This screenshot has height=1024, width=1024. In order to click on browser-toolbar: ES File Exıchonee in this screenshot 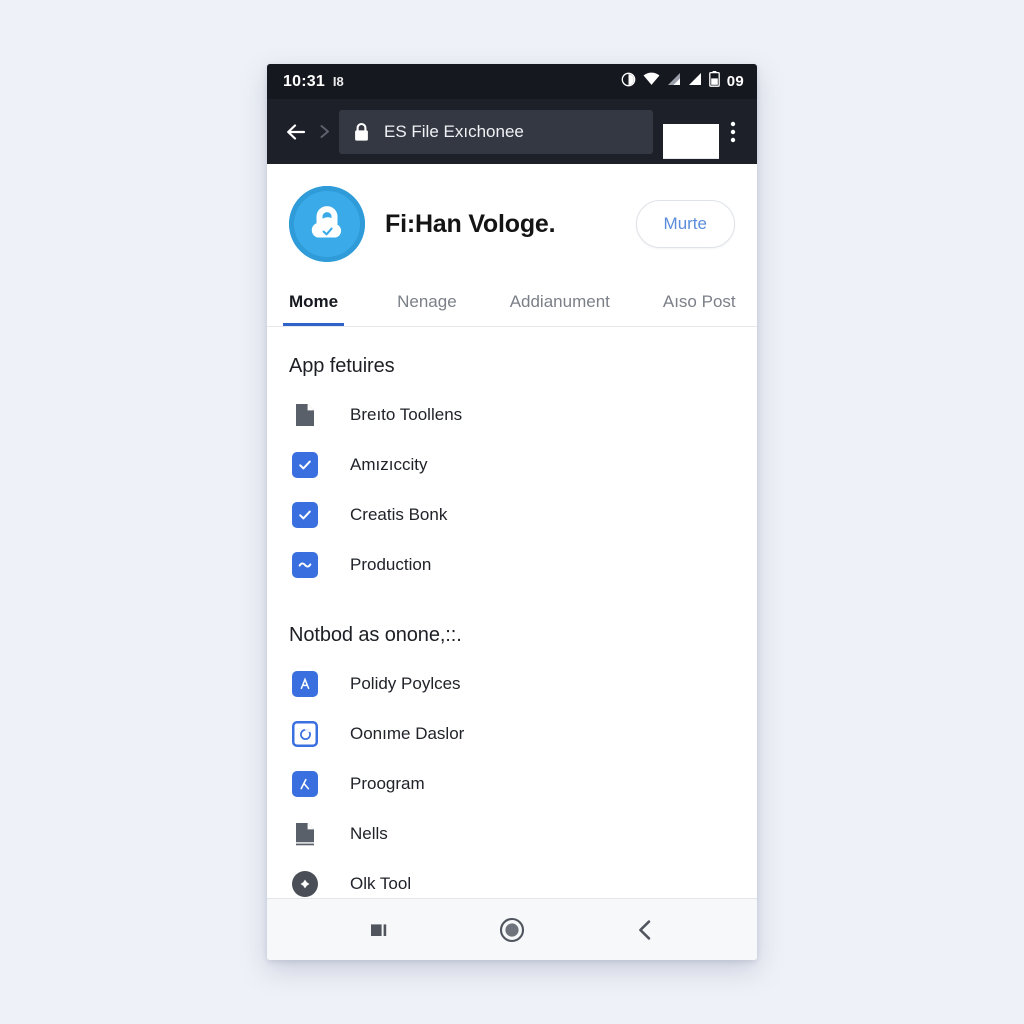, I will do `click(512, 131)`.